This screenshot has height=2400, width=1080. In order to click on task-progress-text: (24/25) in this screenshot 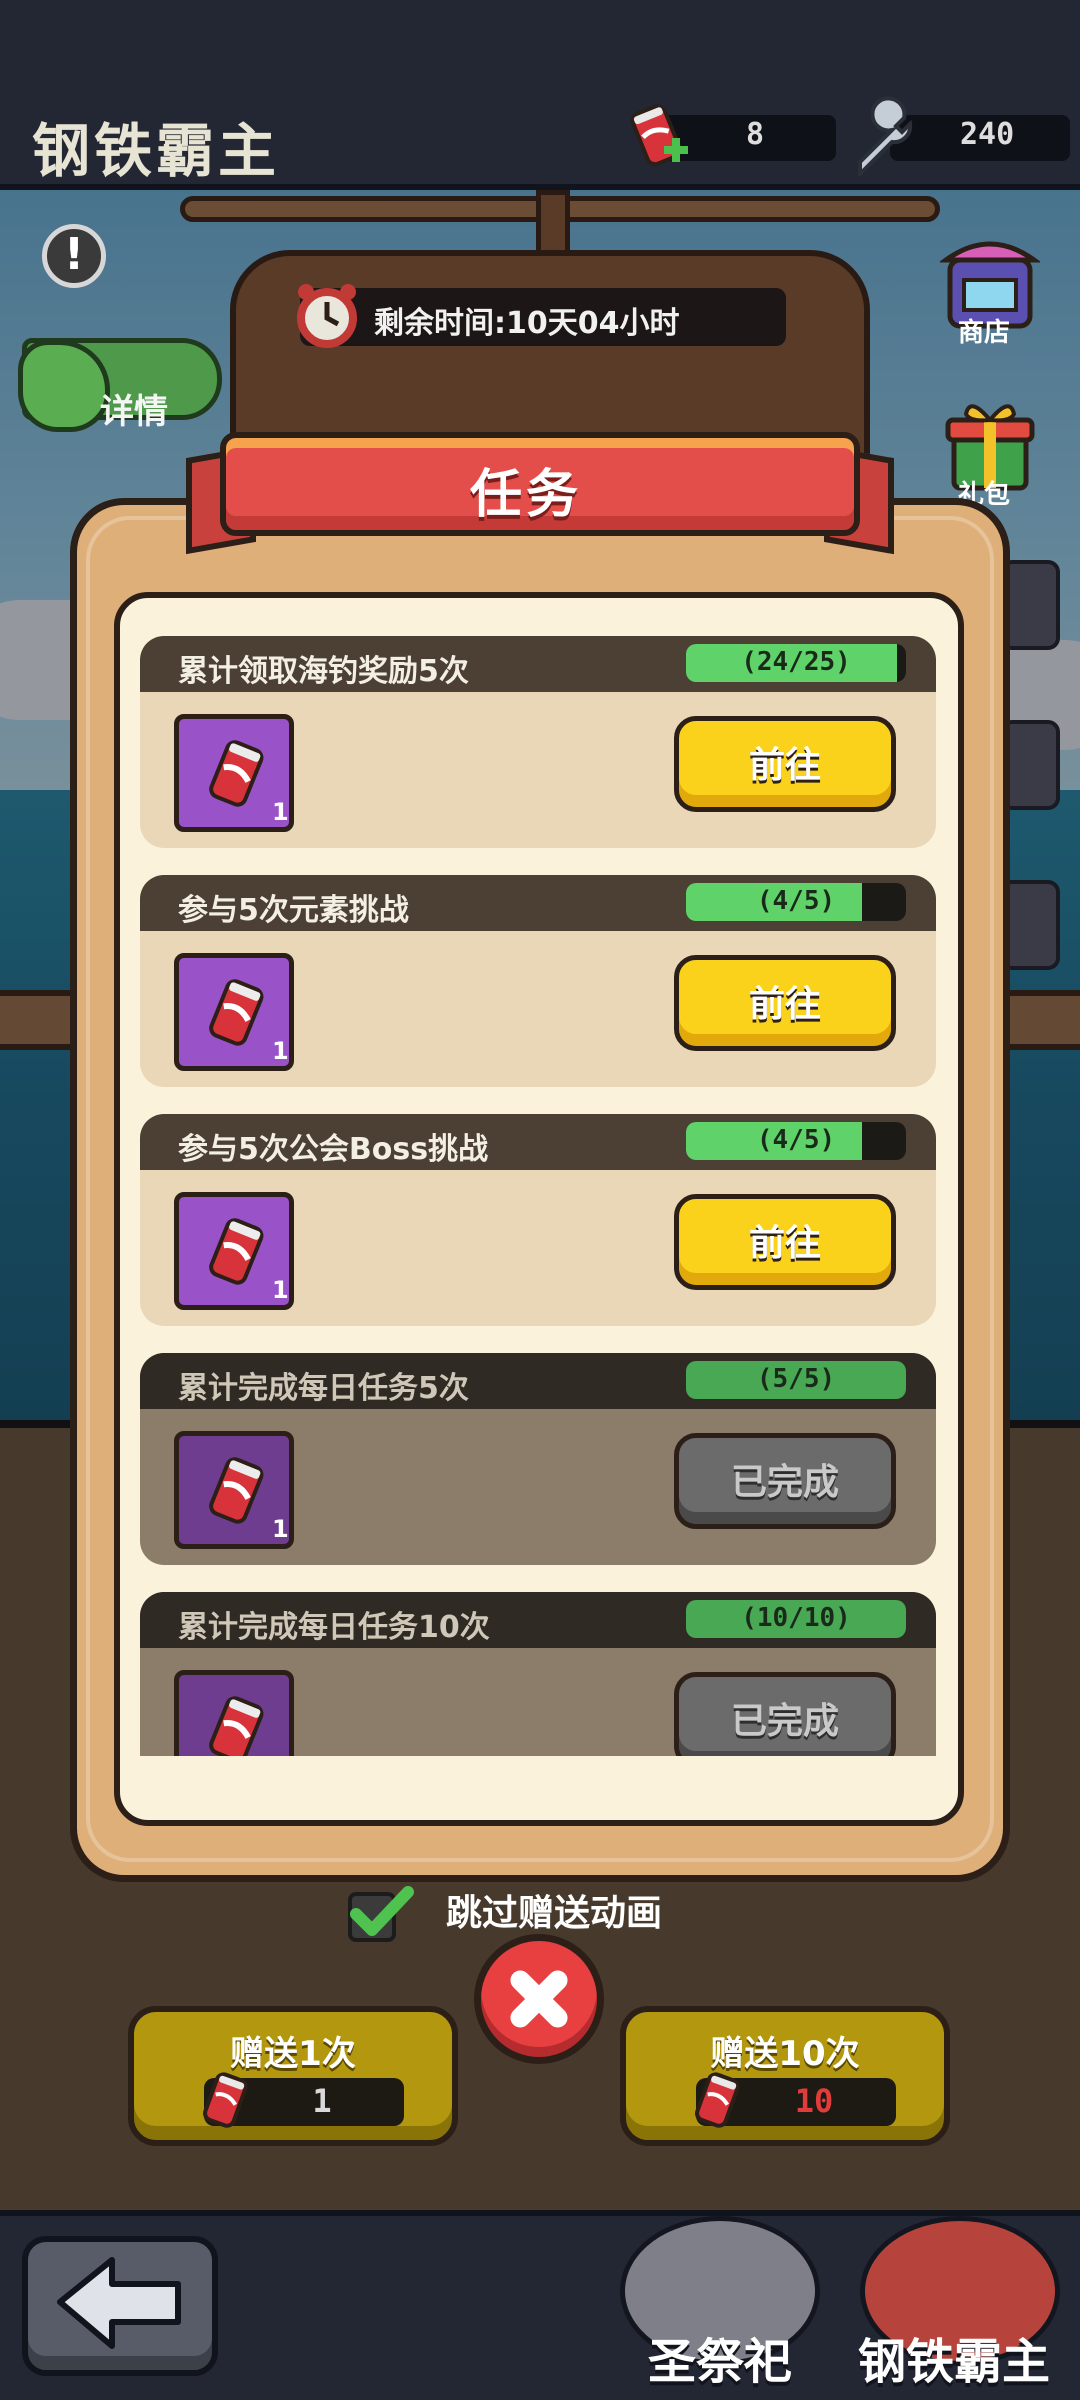, I will do `click(796, 662)`.